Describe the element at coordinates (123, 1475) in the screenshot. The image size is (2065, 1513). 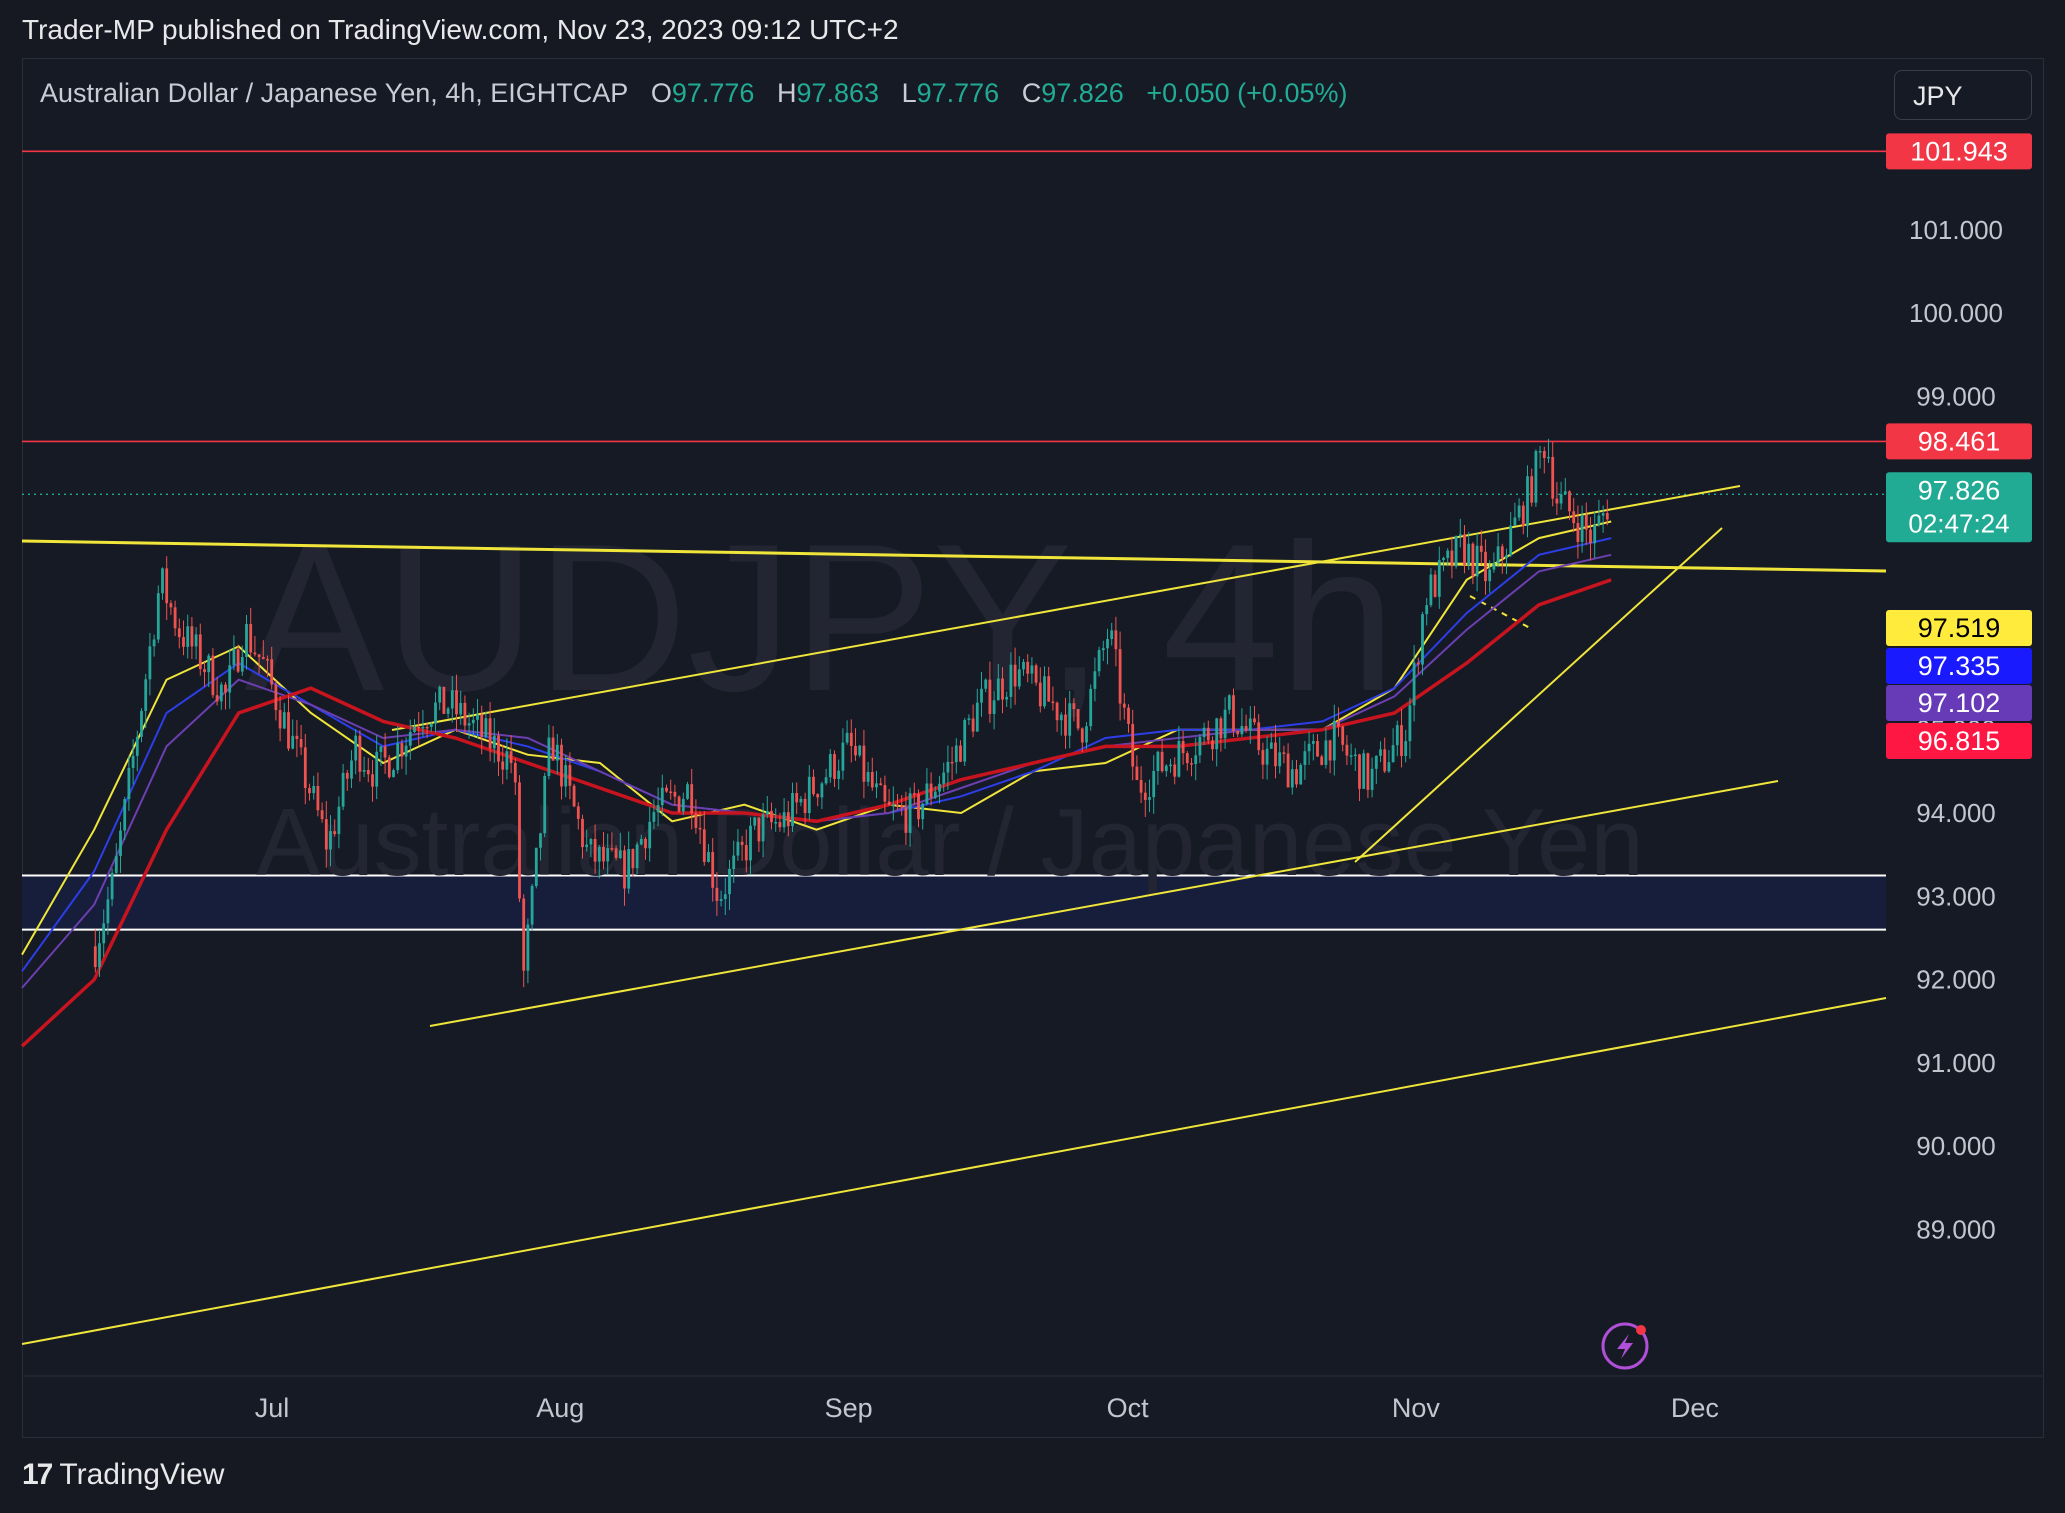
I see `footer-brand: 17 TradingView` at that location.